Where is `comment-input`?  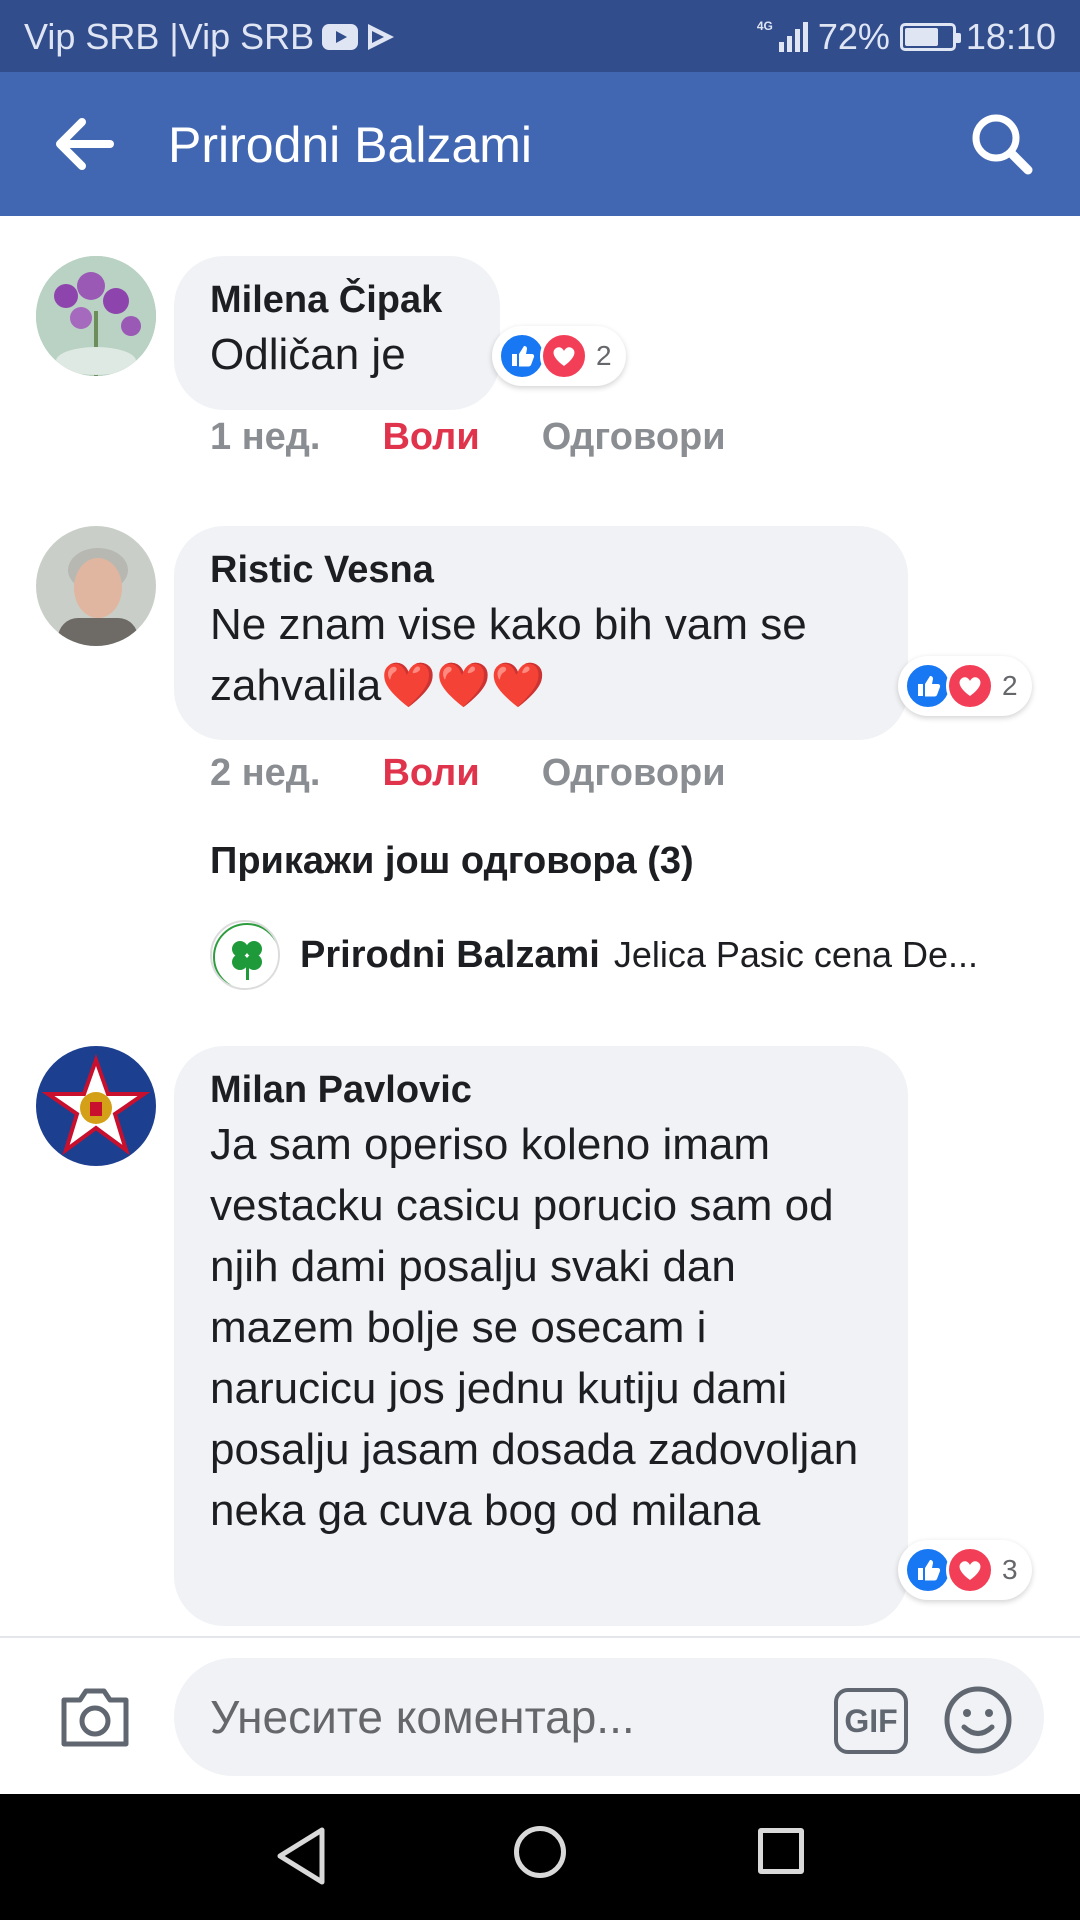
comment-input is located at coordinates (609, 1717).